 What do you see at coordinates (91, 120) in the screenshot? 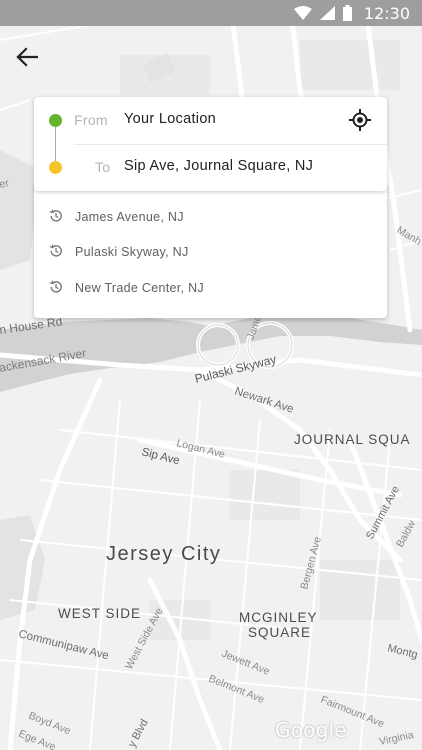
I see `from-label: From` at bounding box center [91, 120].